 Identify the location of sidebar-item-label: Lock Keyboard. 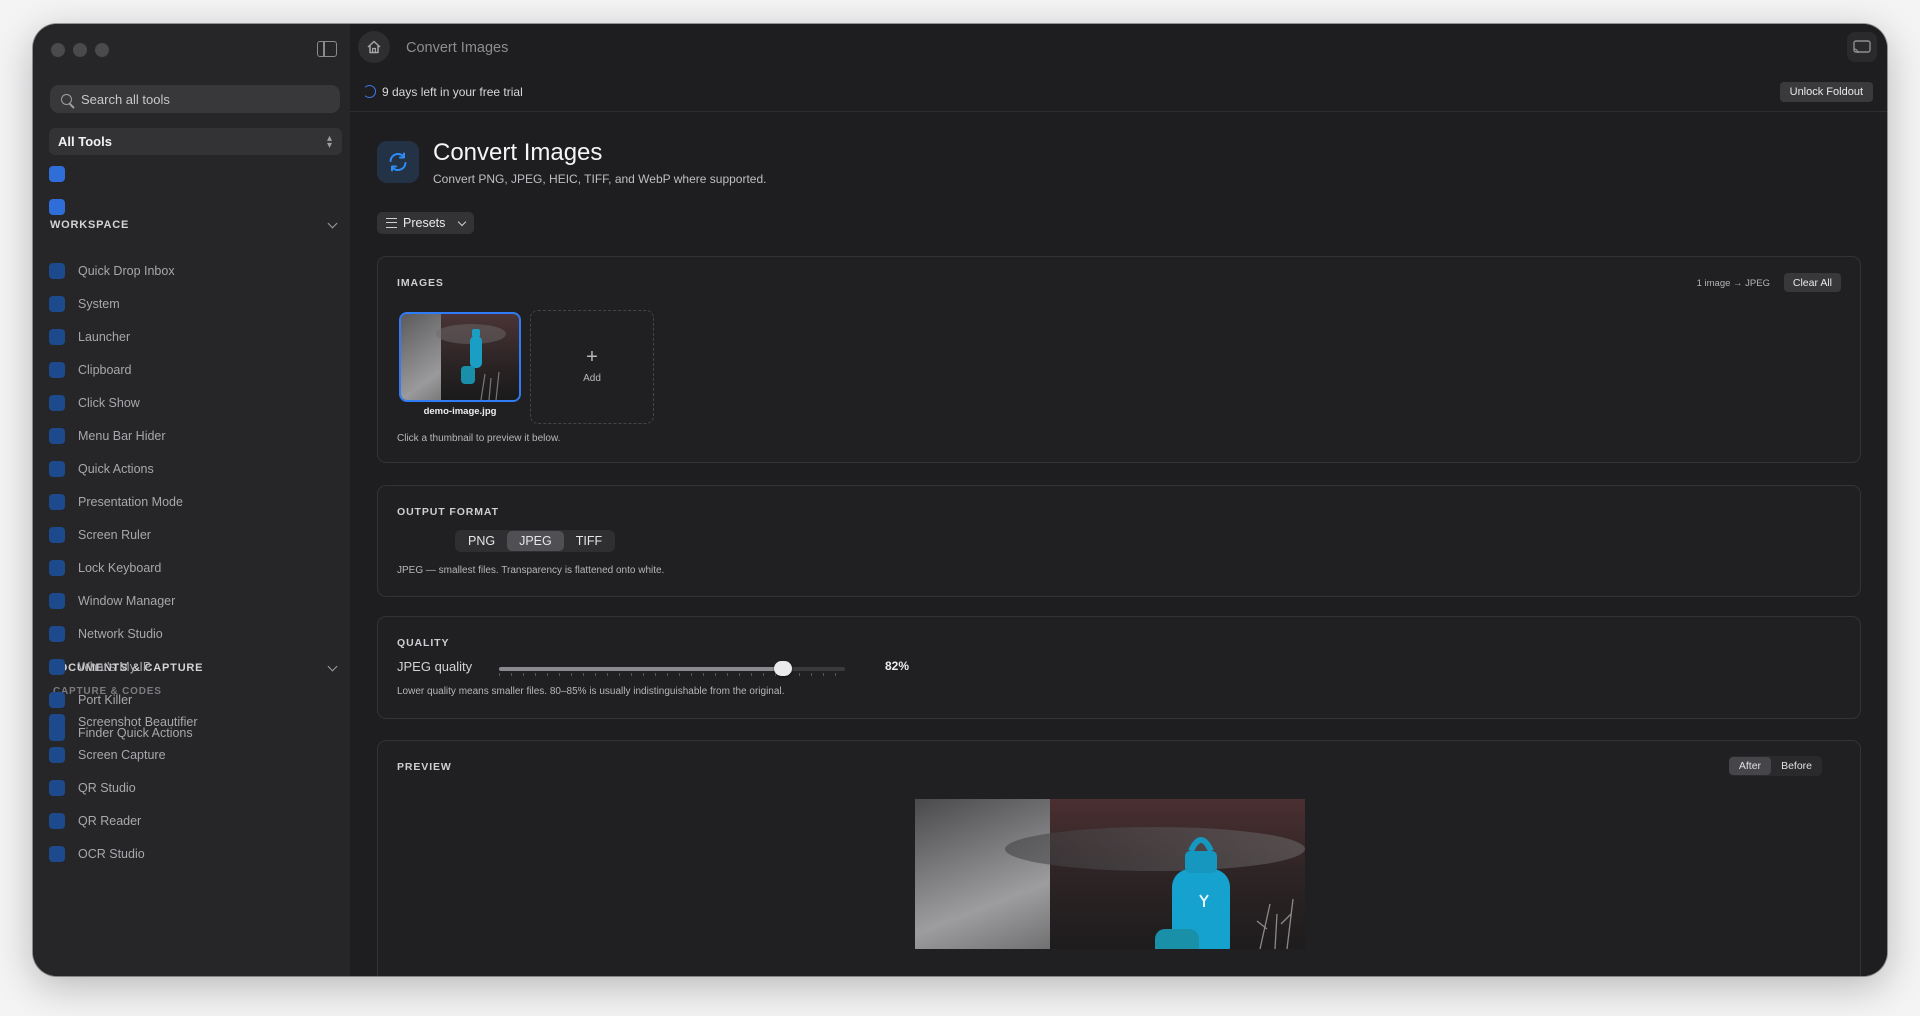
(120, 568).